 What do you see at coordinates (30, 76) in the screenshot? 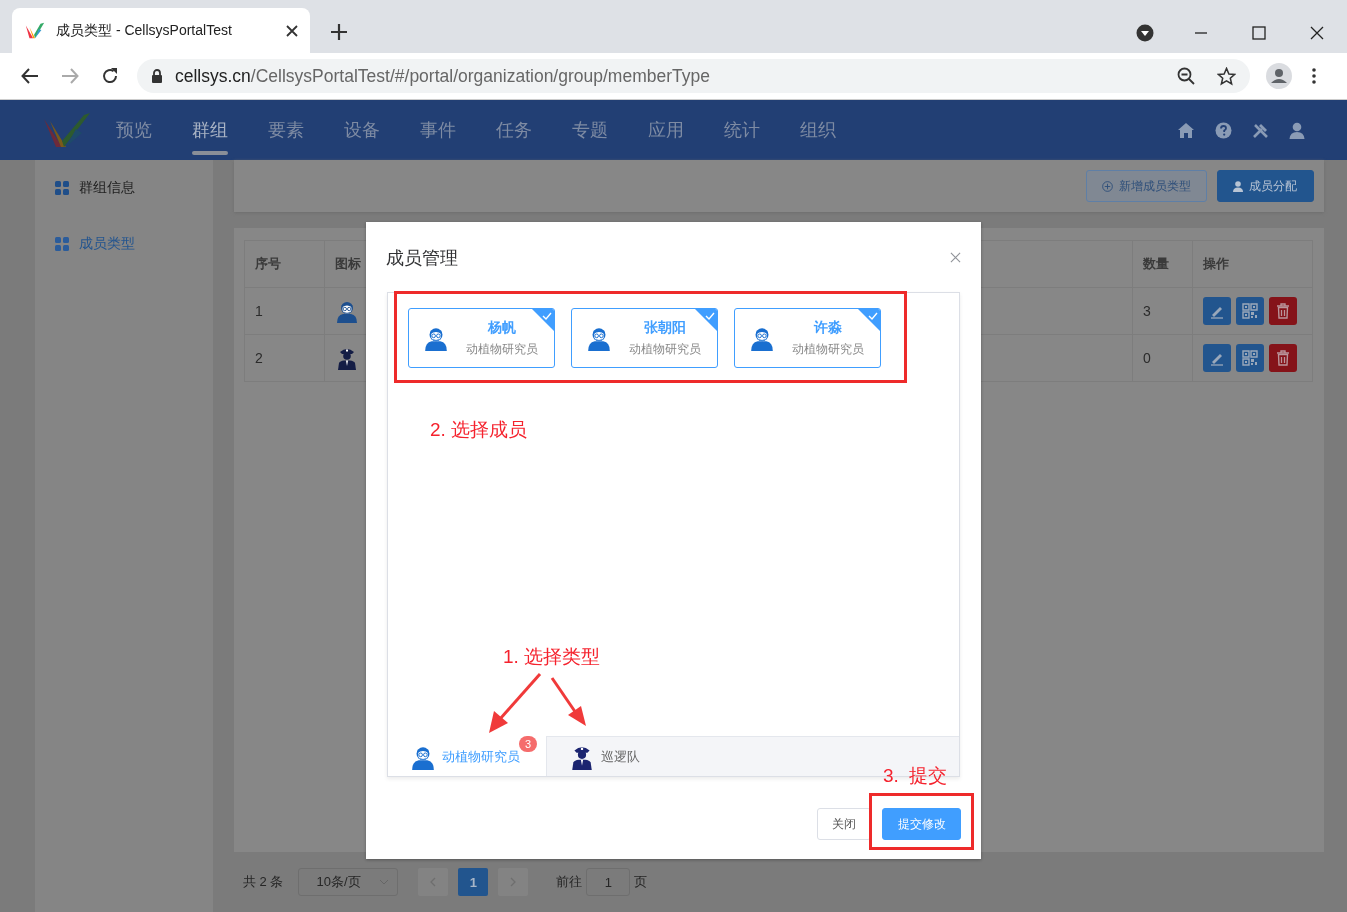
I see `back-arrow-icon` at bounding box center [30, 76].